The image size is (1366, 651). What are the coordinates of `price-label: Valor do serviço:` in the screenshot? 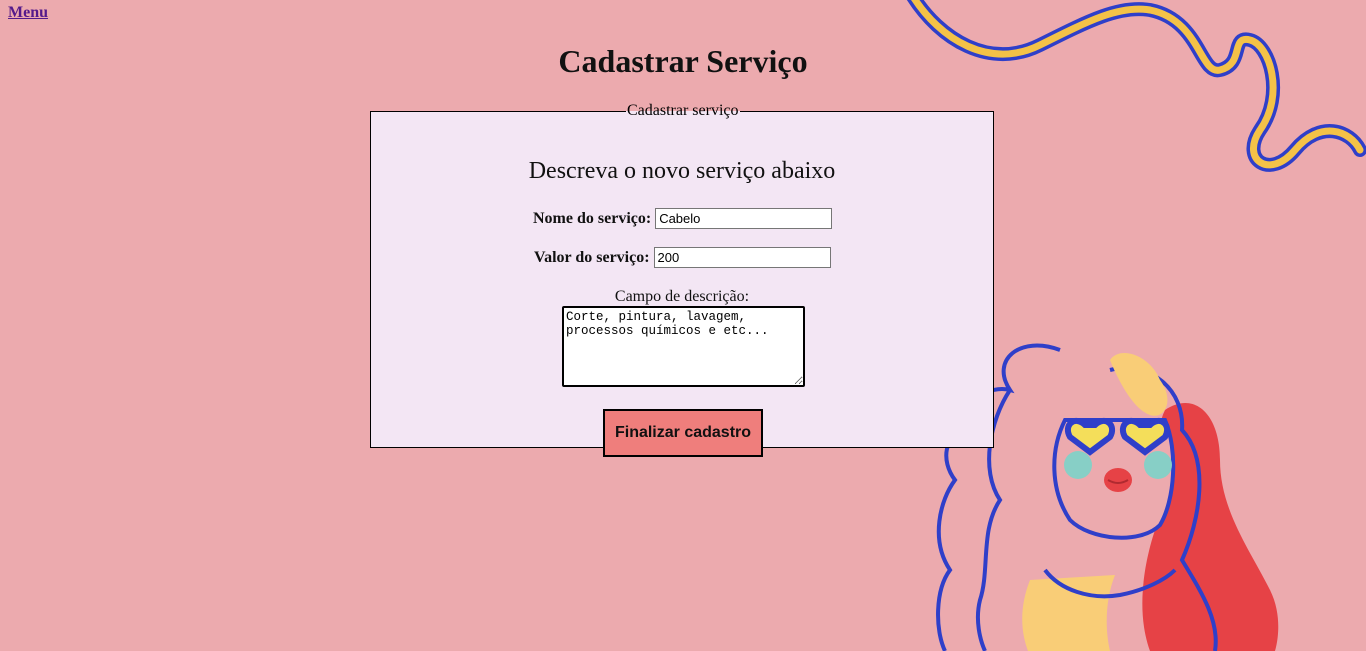 It's located at (592, 257).